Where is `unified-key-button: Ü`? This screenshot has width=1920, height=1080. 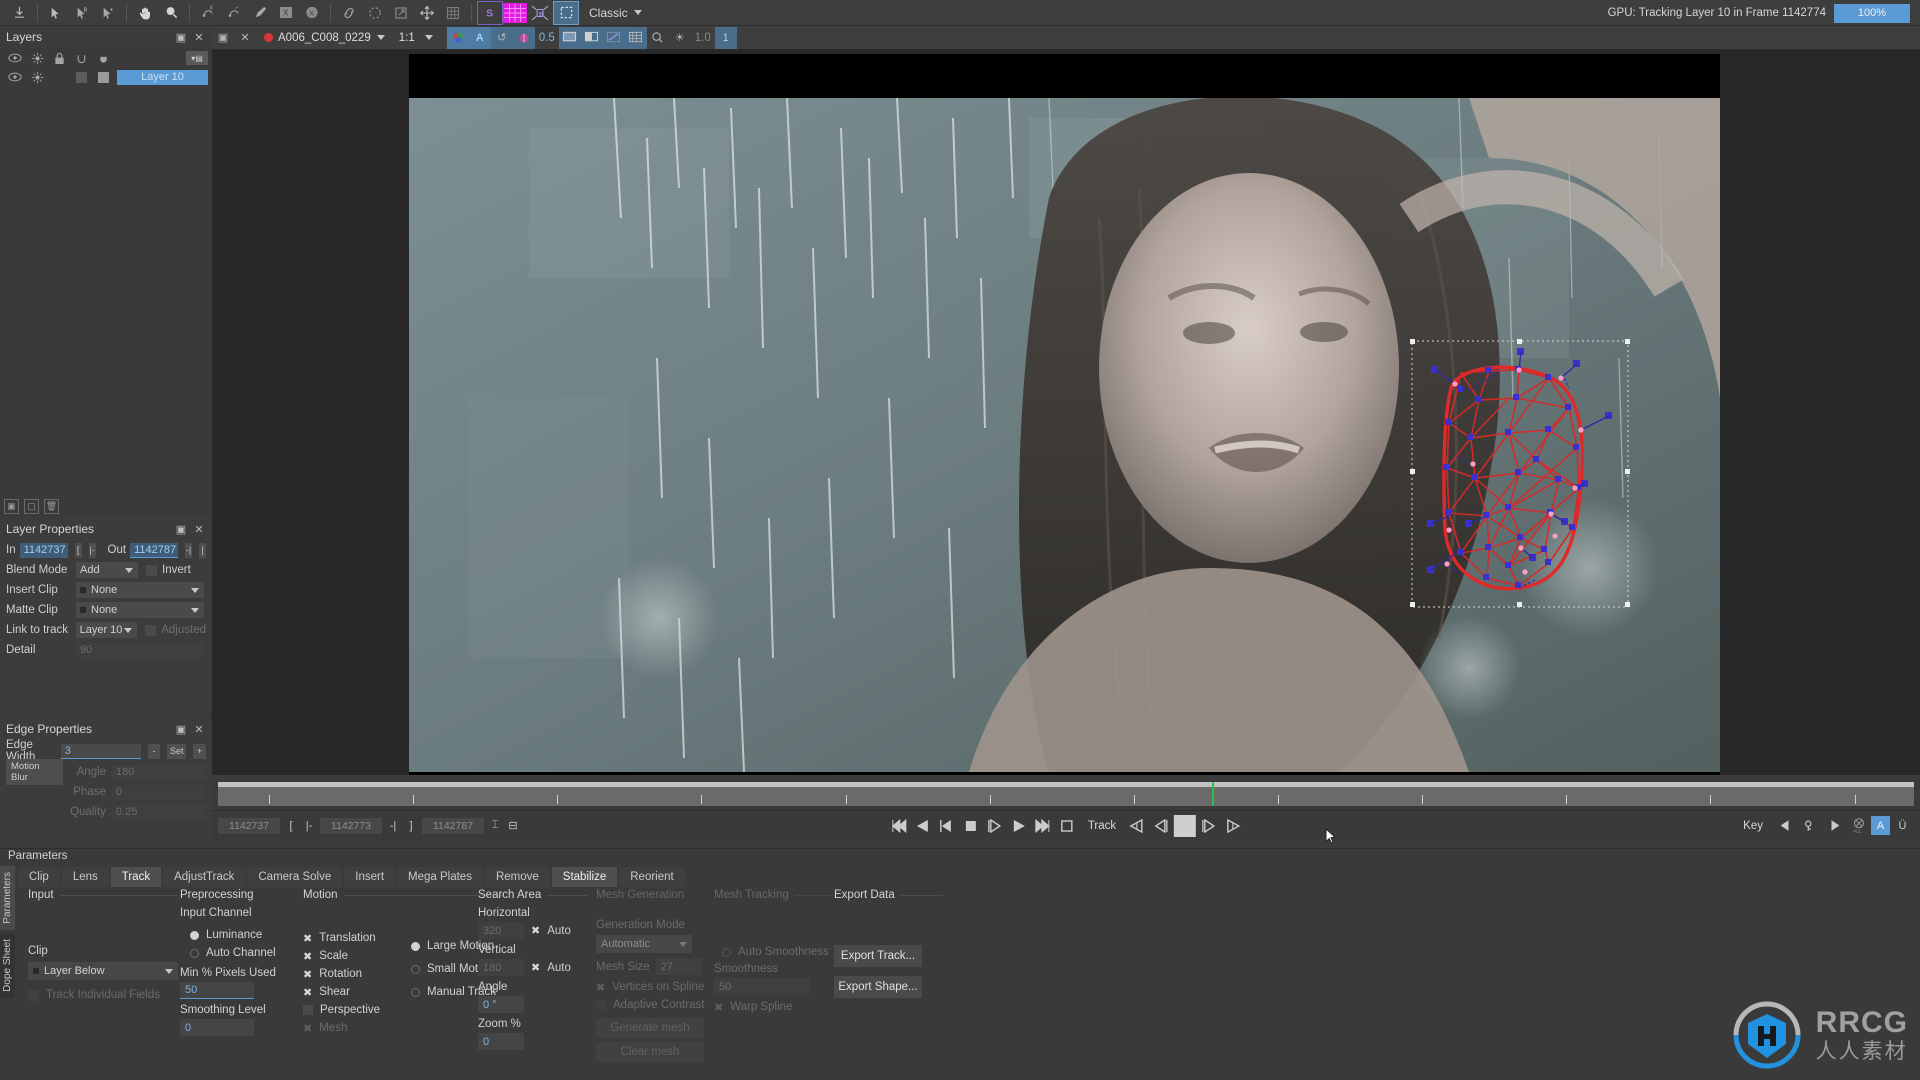
unified-key-button: Ü is located at coordinates (1902, 825).